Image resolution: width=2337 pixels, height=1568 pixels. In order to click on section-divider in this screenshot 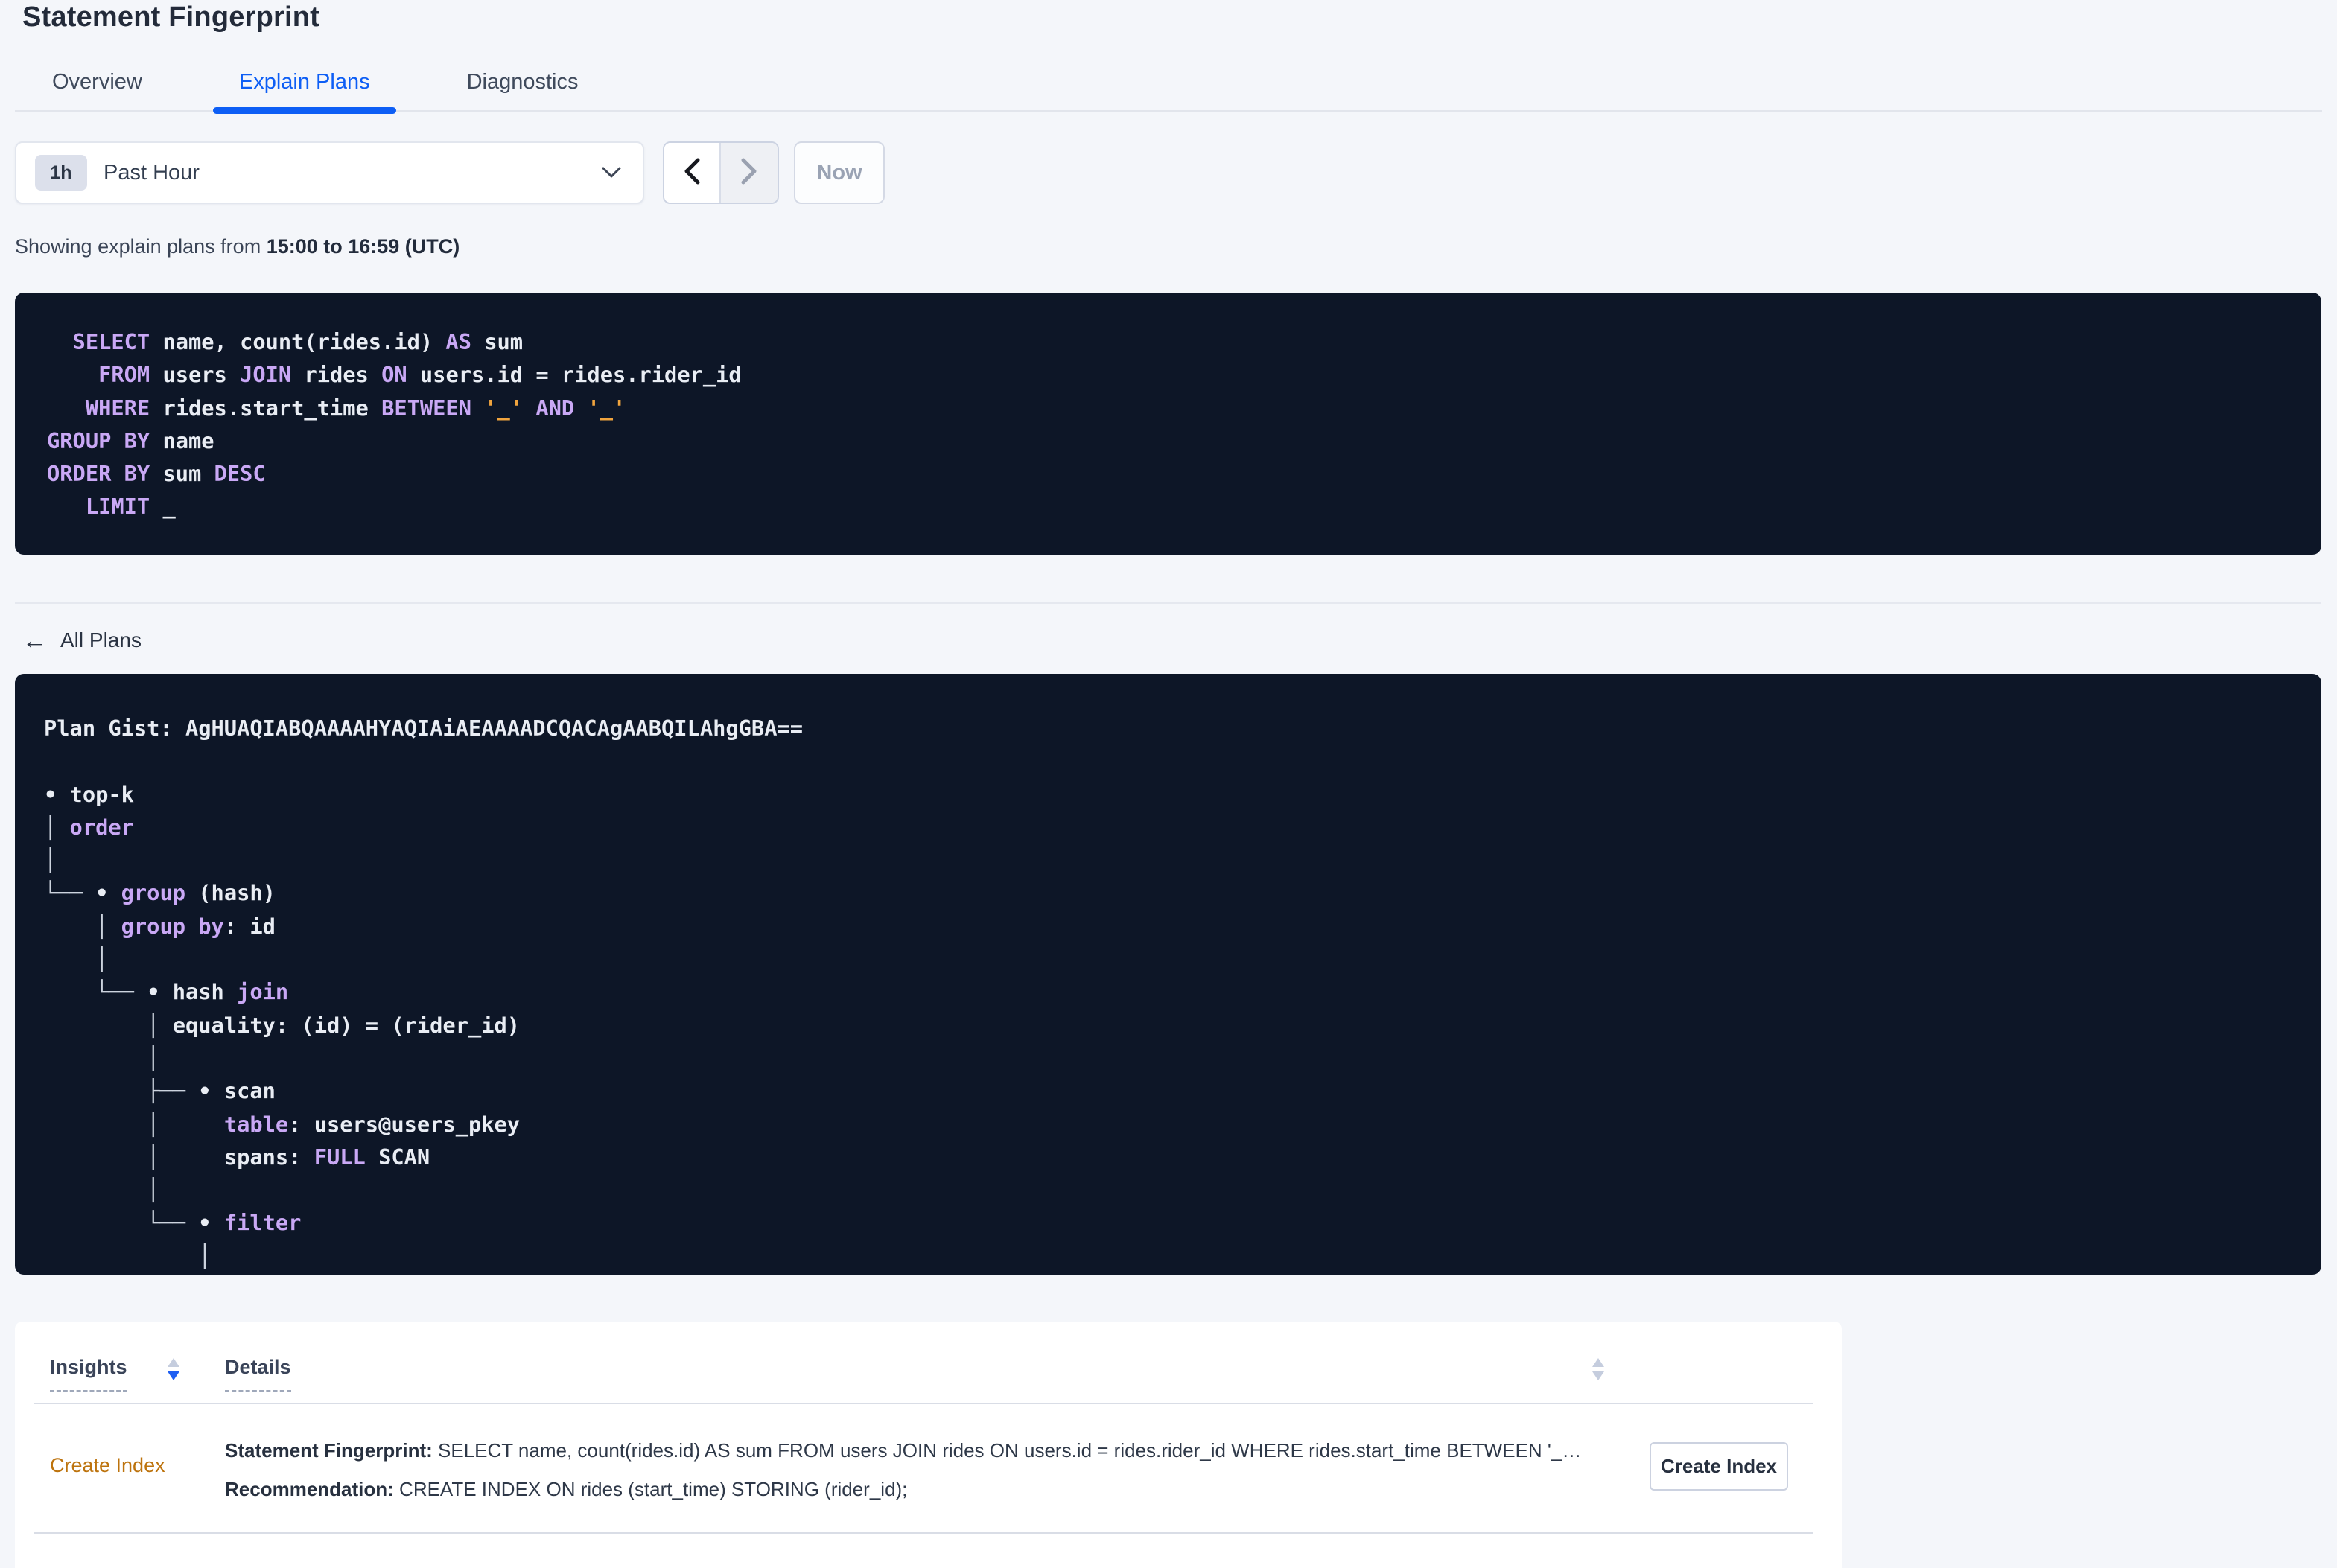, I will do `click(1168, 603)`.